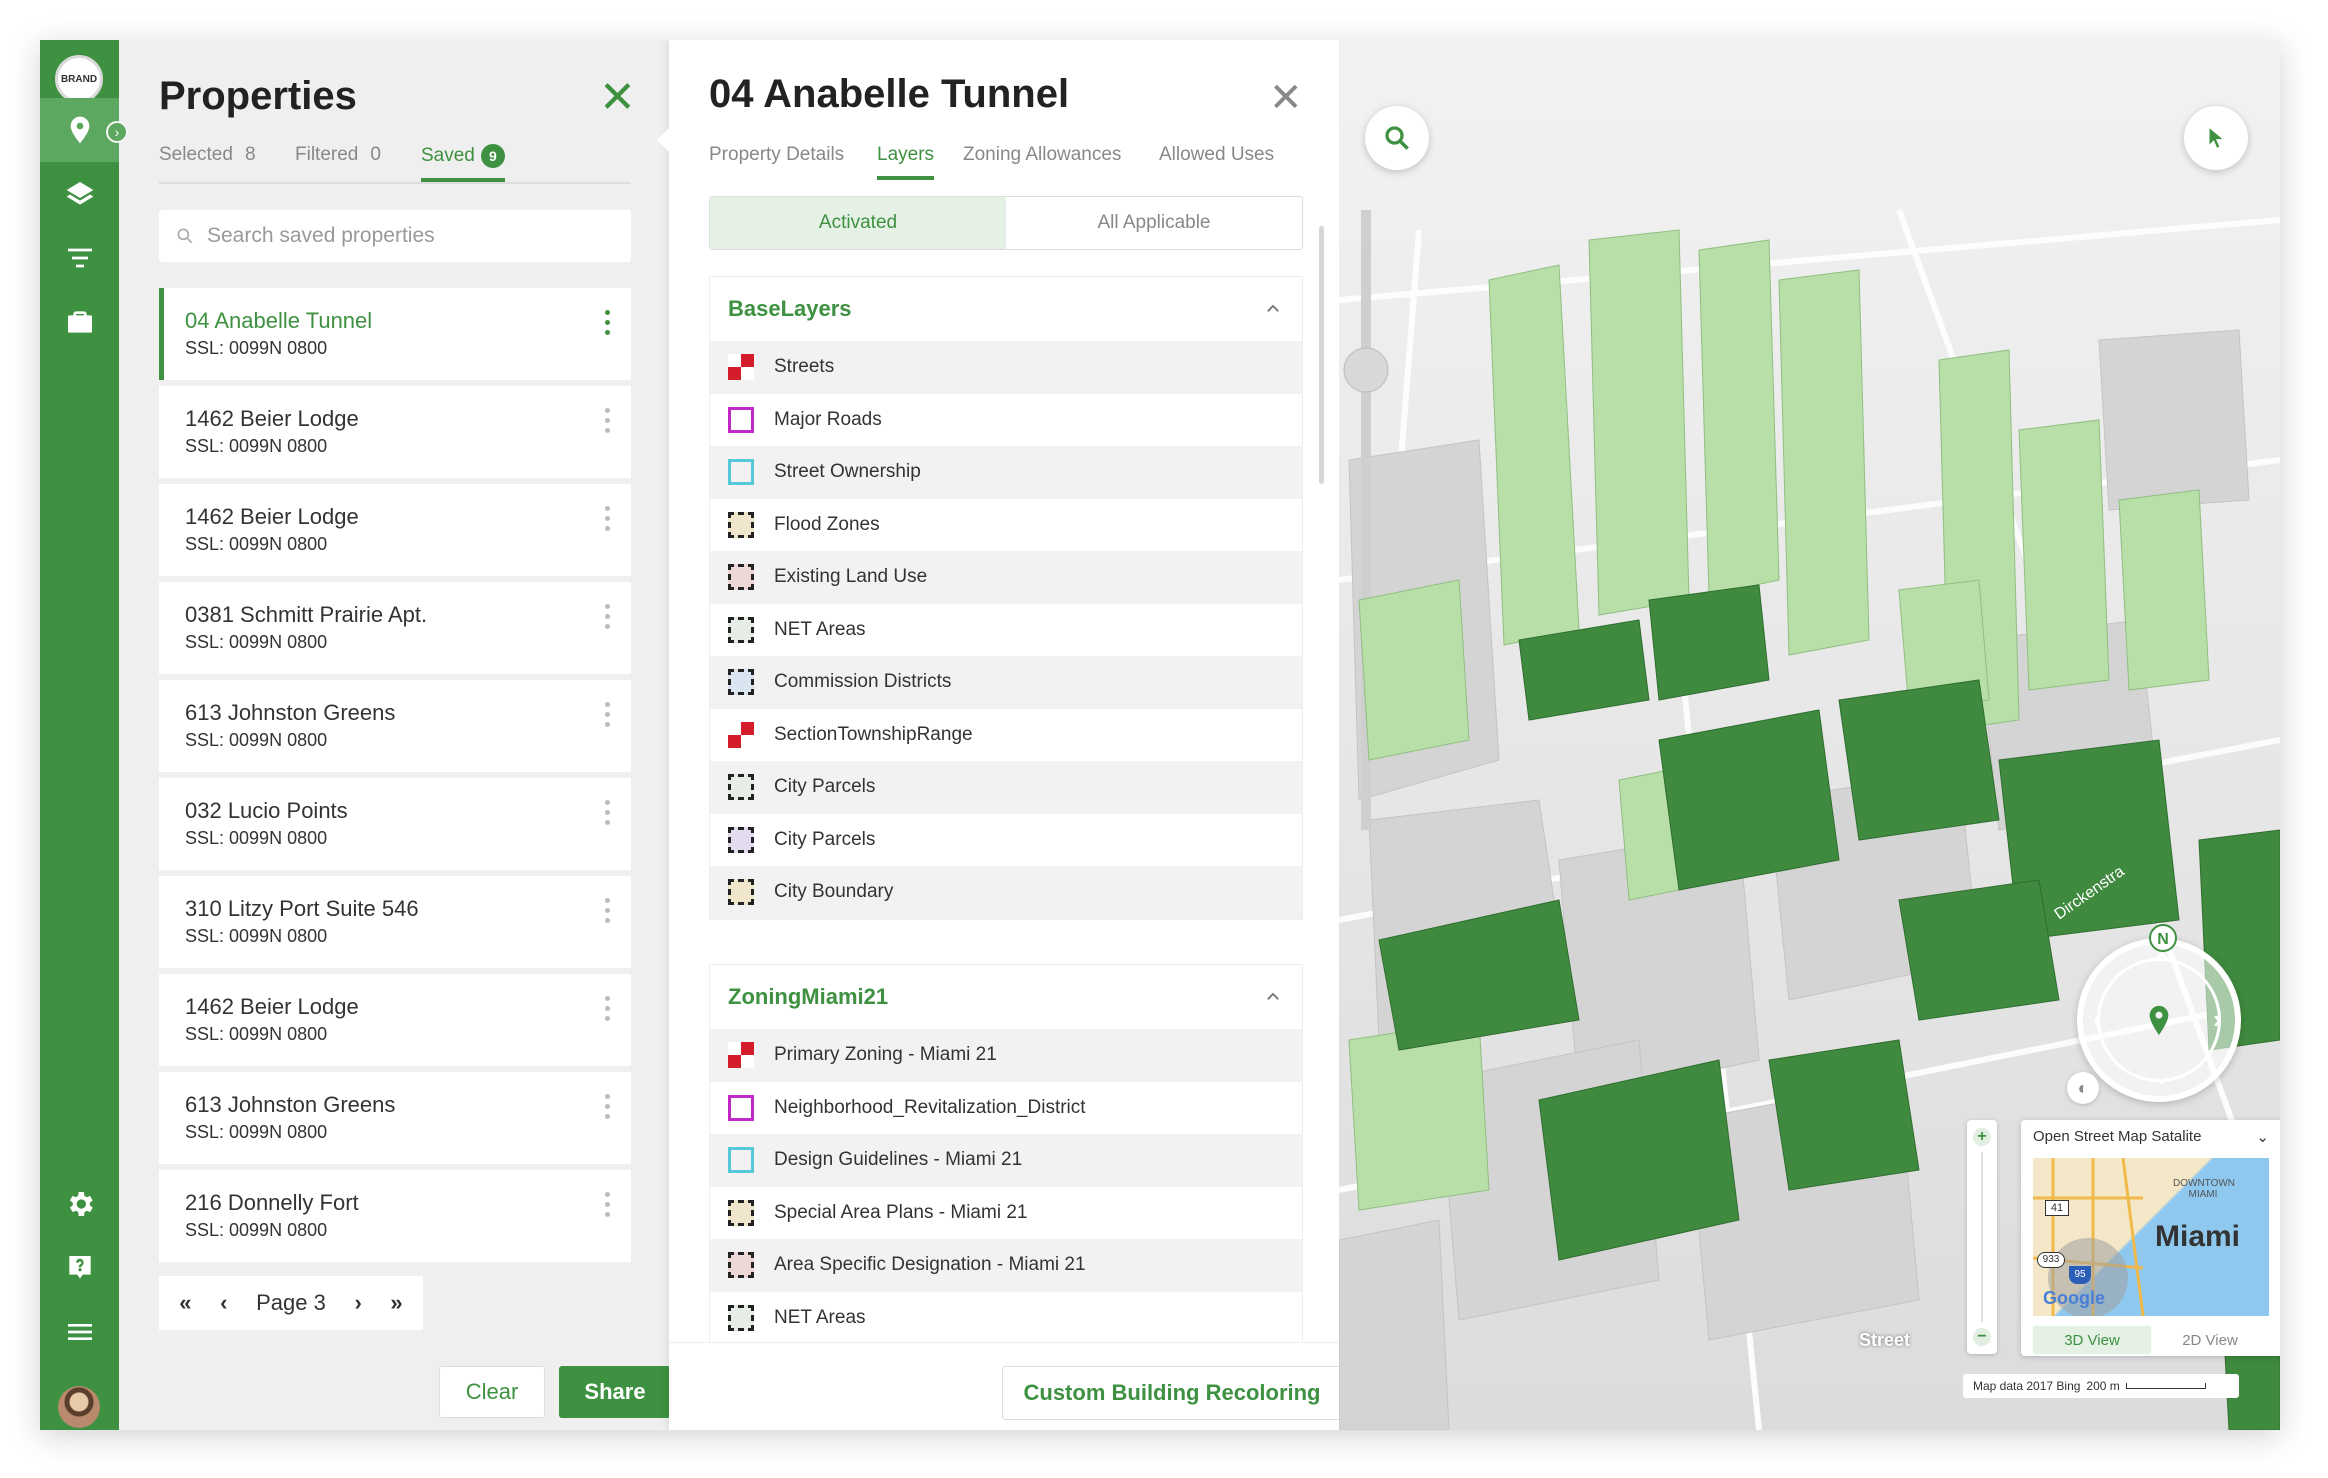 Image resolution: width=2328 pixels, height=1478 pixels. Describe the element at coordinates (395, 236) in the screenshot. I see `search-saved-input: Search saved properties` at that location.